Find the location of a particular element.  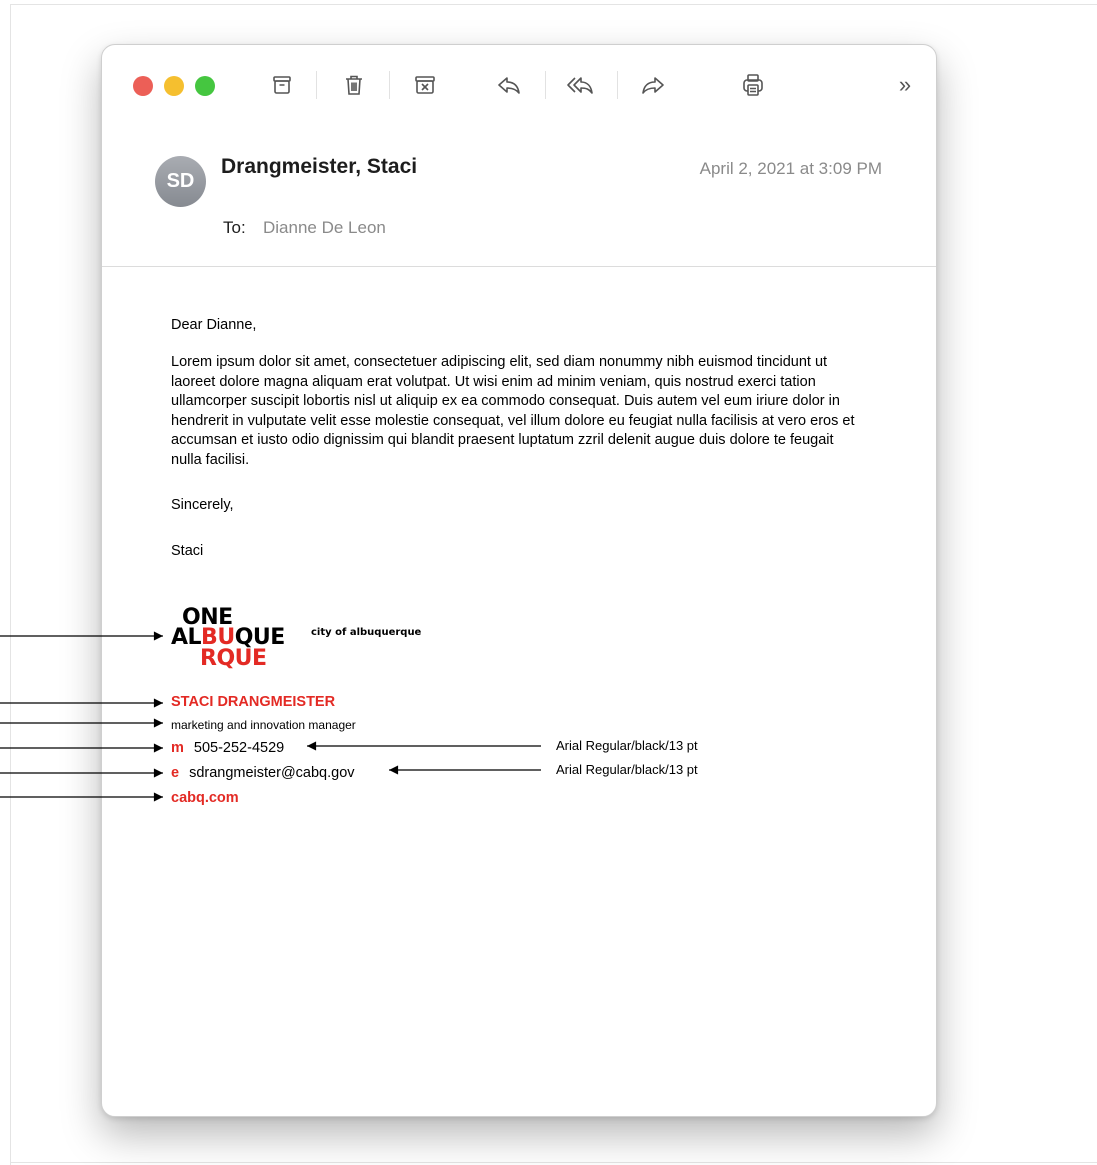

signature-mobile: m 505-252-4529 is located at coordinates (227, 748).